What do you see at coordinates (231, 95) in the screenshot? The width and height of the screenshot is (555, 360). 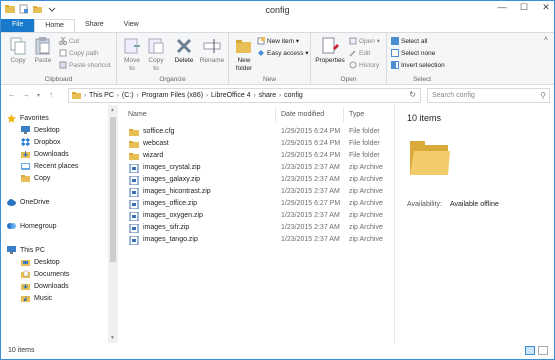 I see `breadcrumb-libreoffice: LibreOffice 4` at bounding box center [231, 95].